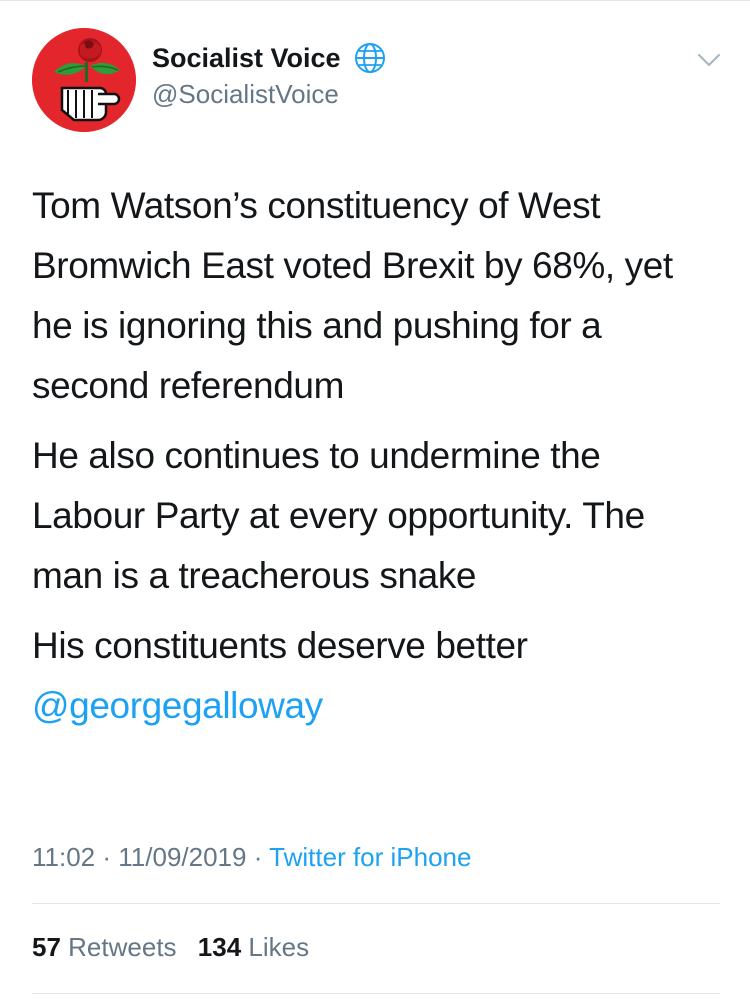  I want to click on engagement-stats: 57 Retweets 134 Likes, so click(177, 947).